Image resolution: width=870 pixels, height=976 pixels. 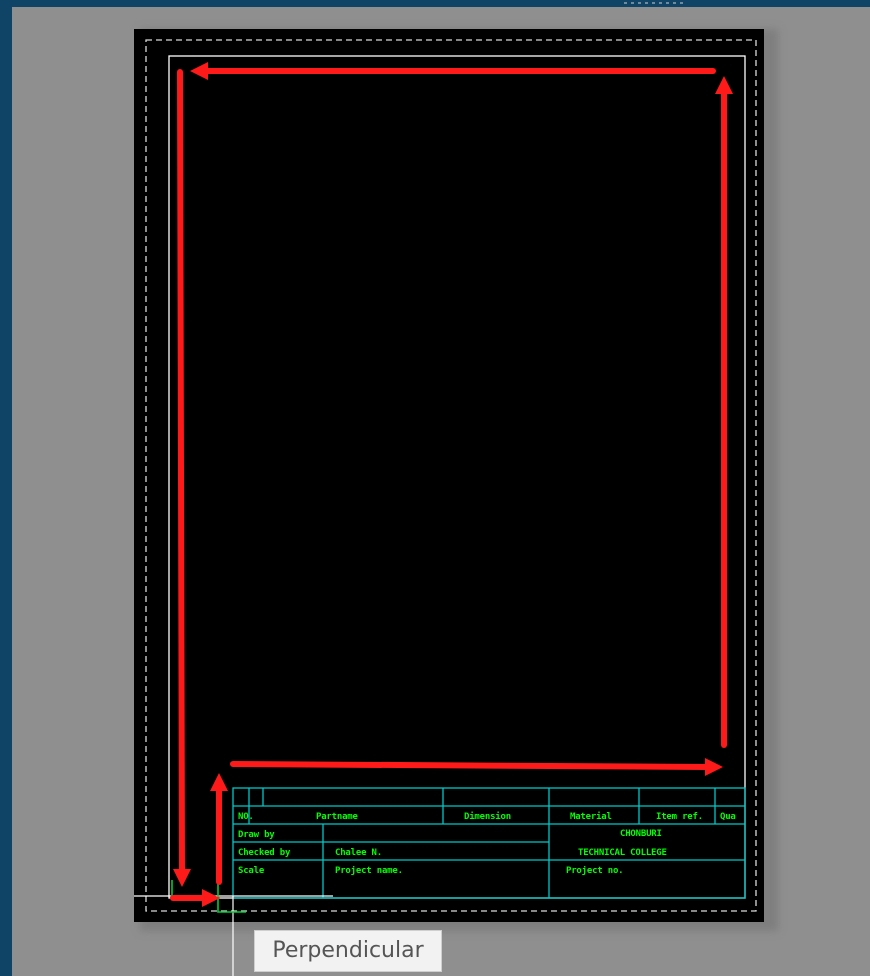 I want to click on project-name-label: Project name., so click(x=369, y=871).